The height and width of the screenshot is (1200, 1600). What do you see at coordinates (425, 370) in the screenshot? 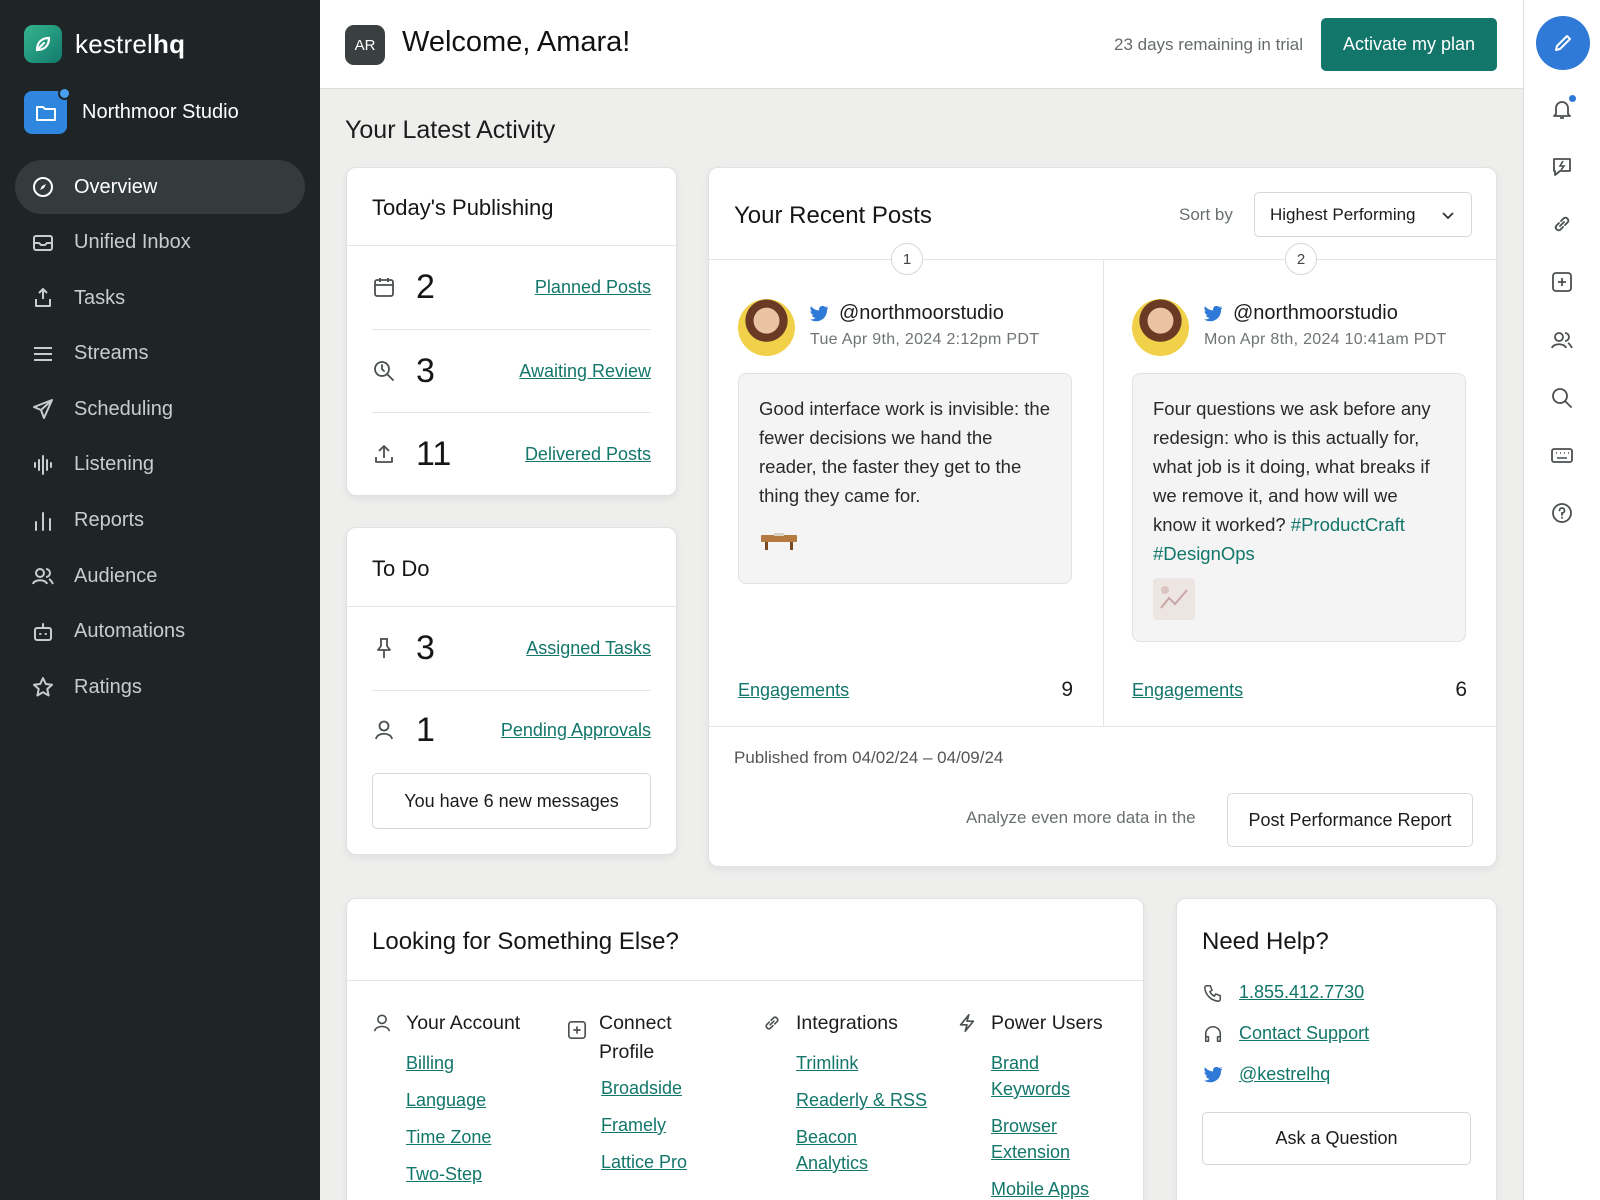
I see `stat-value: 3` at bounding box center [425, 370].